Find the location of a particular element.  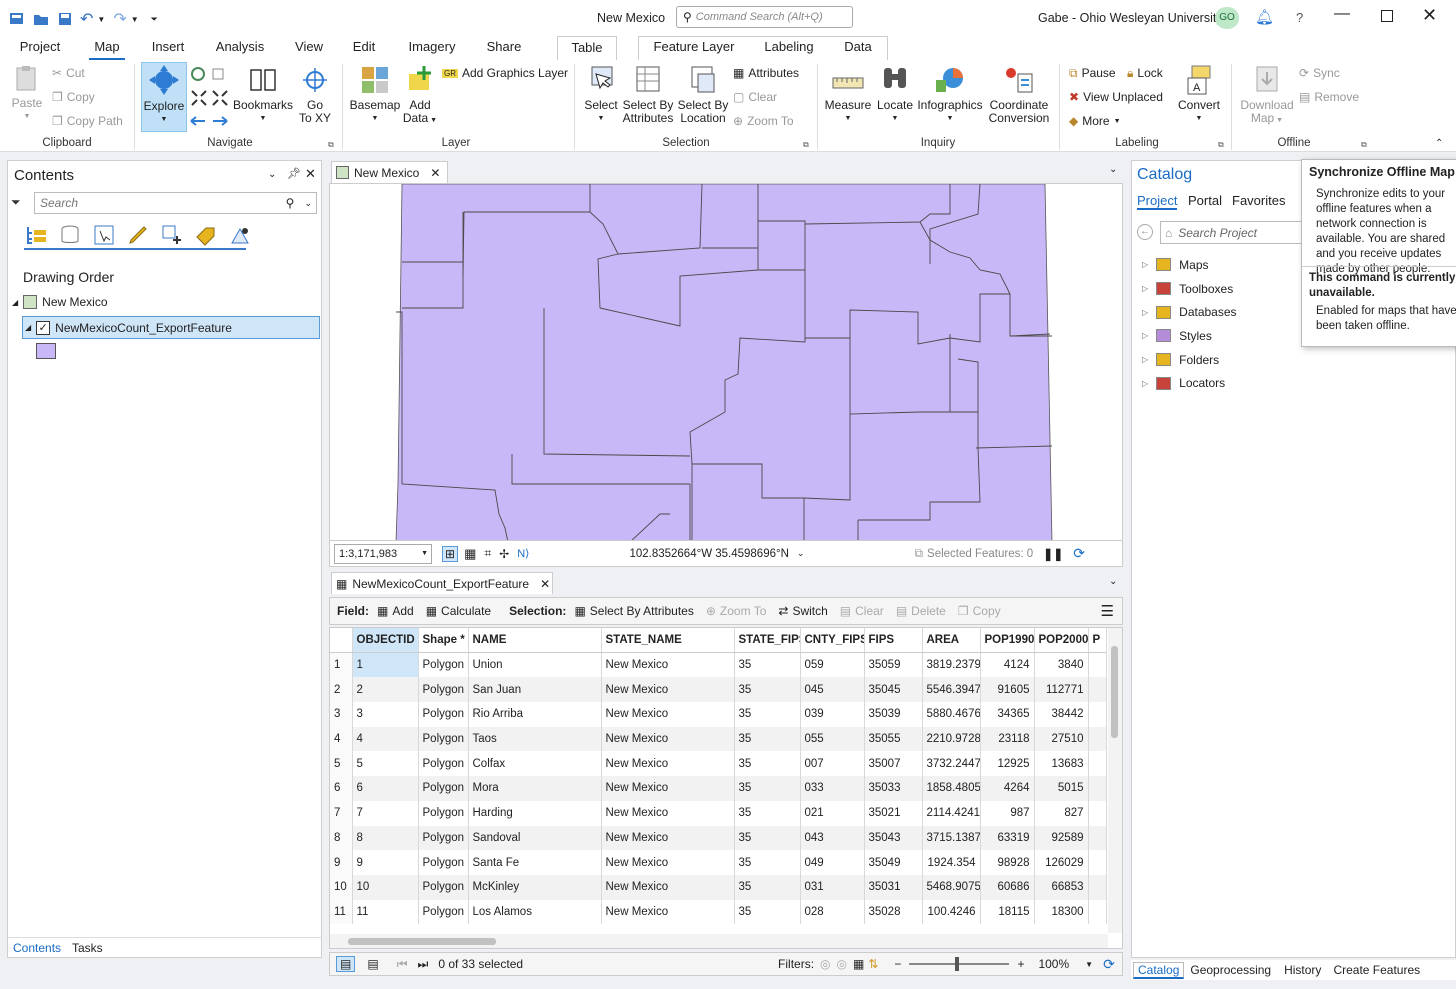

view-options-icon: ⌄ is located at coordinates (1113, 581).